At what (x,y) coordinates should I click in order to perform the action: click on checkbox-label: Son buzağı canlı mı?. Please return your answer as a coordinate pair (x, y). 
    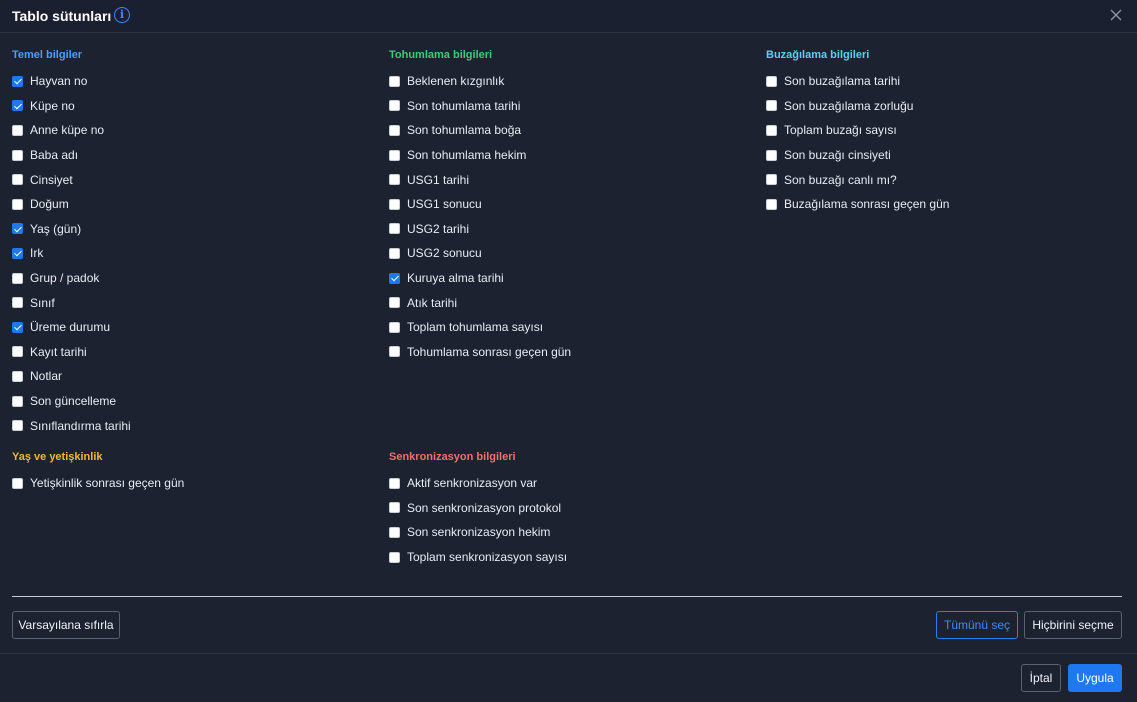
    Looking at the image, I should click on (840, 179).